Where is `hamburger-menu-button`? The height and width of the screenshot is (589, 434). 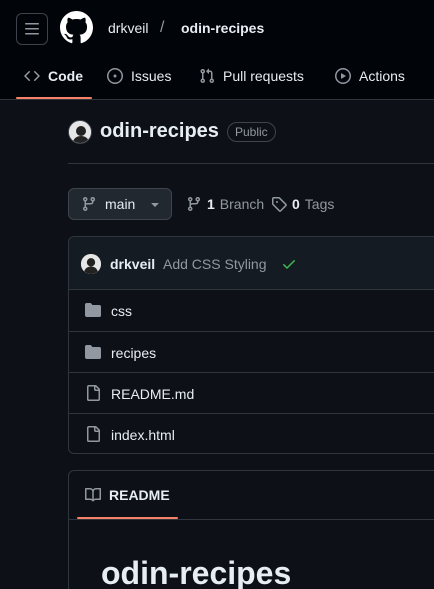
hamburger-menu-button is located at coordinates (32, 29).